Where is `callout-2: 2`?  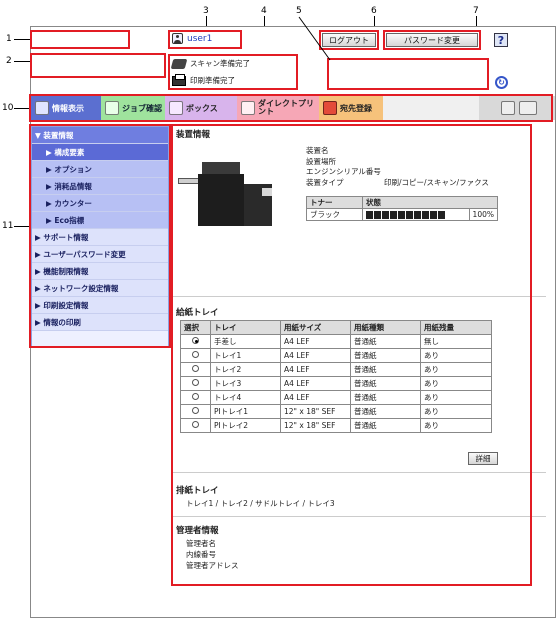 callout-2: 2 is located at coordinates (9, 61).